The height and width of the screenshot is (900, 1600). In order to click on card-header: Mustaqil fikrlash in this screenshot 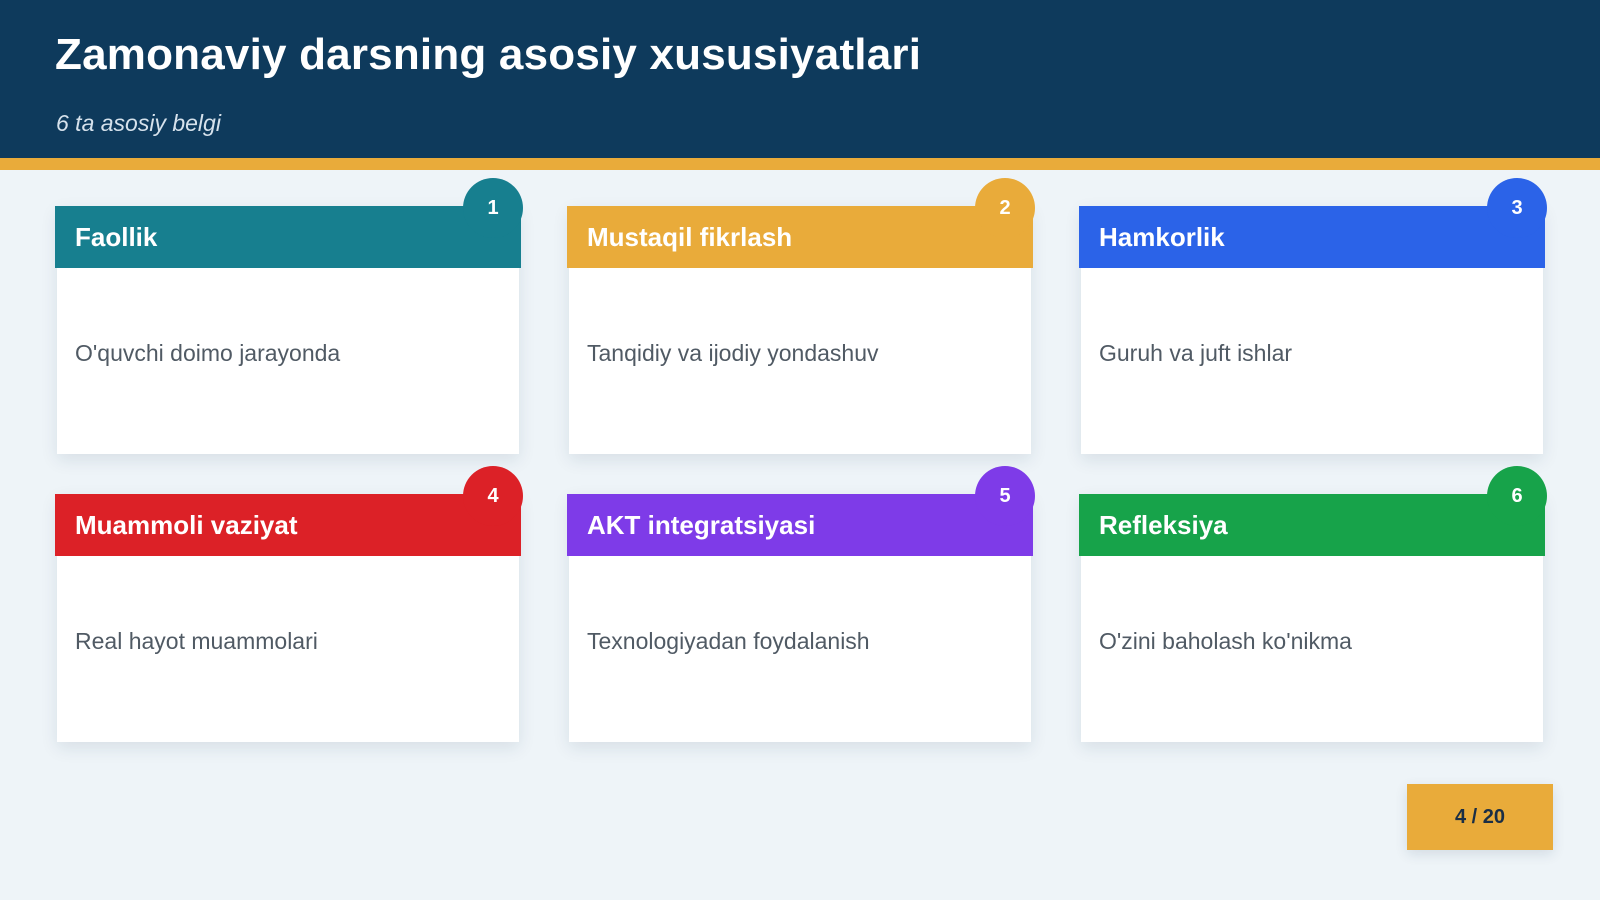, I will do `click(800, 237)`.